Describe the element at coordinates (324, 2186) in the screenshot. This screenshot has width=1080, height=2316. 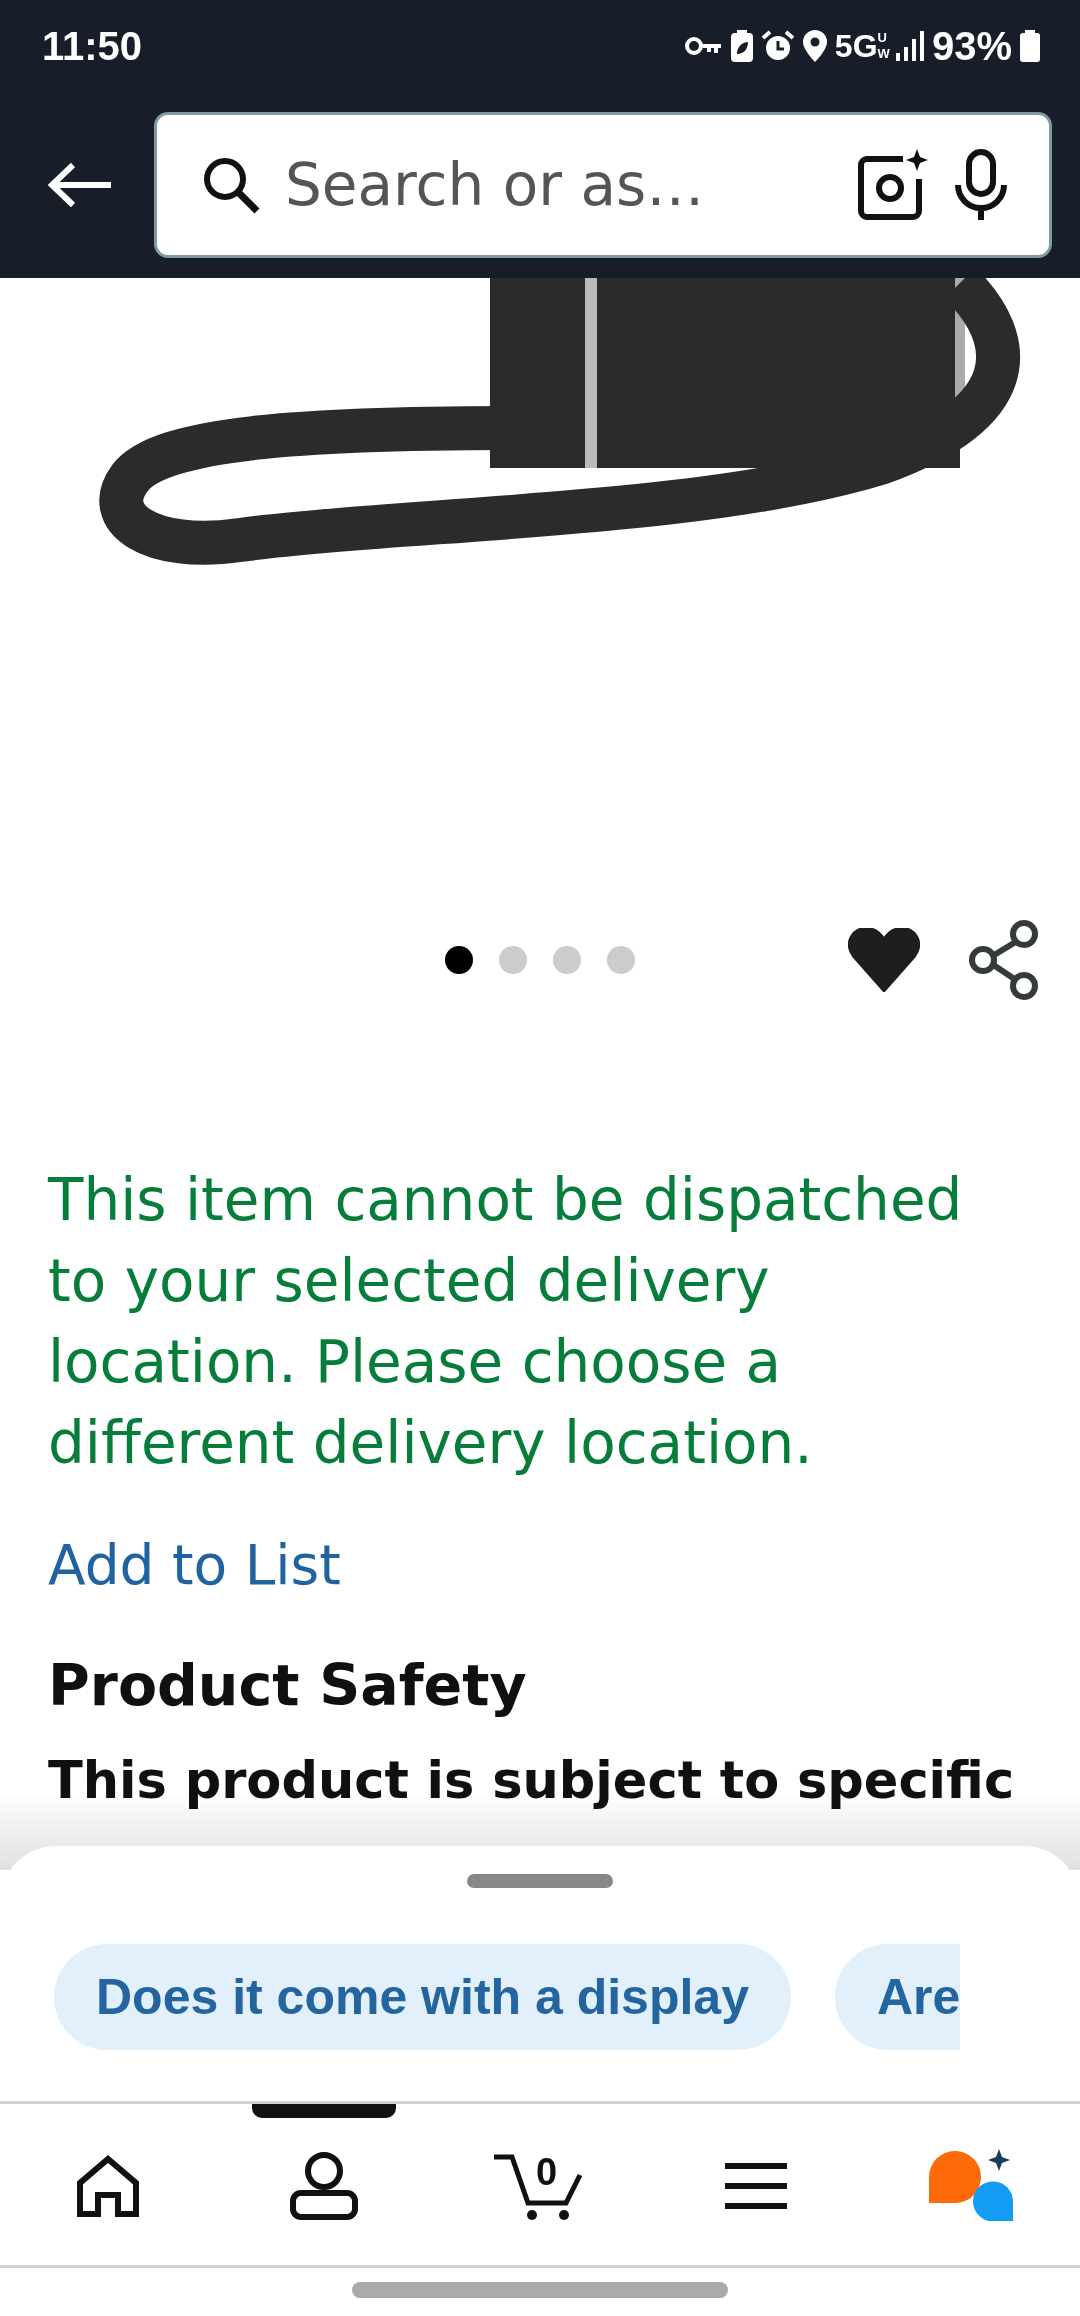
I see `person-icon` at that location.